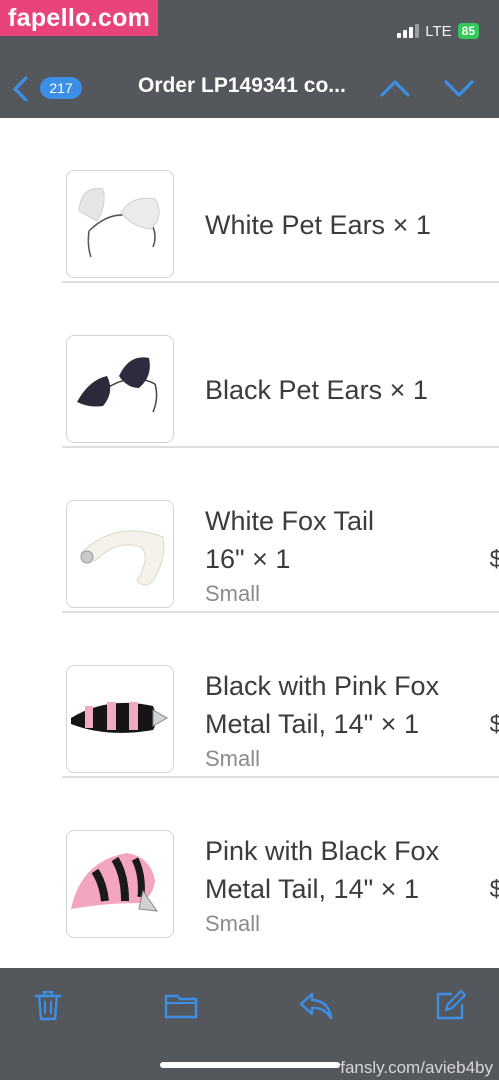 This screenshot has width=499, height=1080. I want to click on watermark-top: fapello.com, so click(79, 18).